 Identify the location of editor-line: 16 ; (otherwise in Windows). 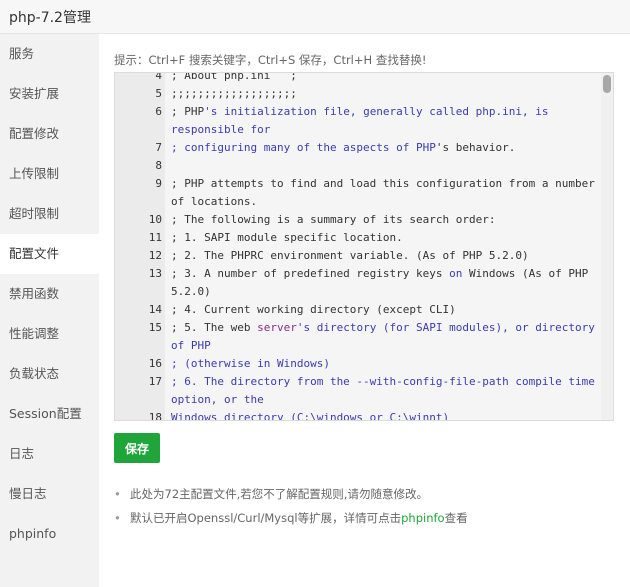
(358, 364).